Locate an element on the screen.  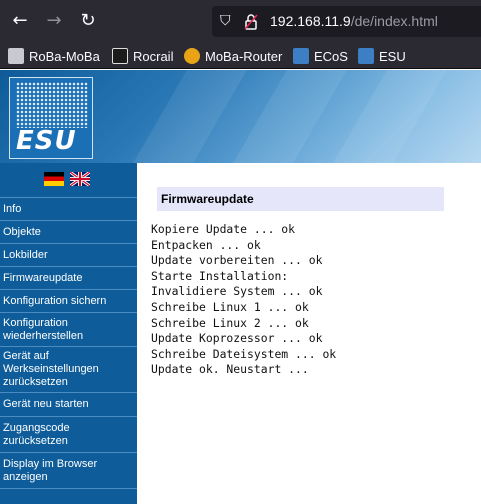
sidebar-item-objekte: Objekte is located at coordinates (68, 231).